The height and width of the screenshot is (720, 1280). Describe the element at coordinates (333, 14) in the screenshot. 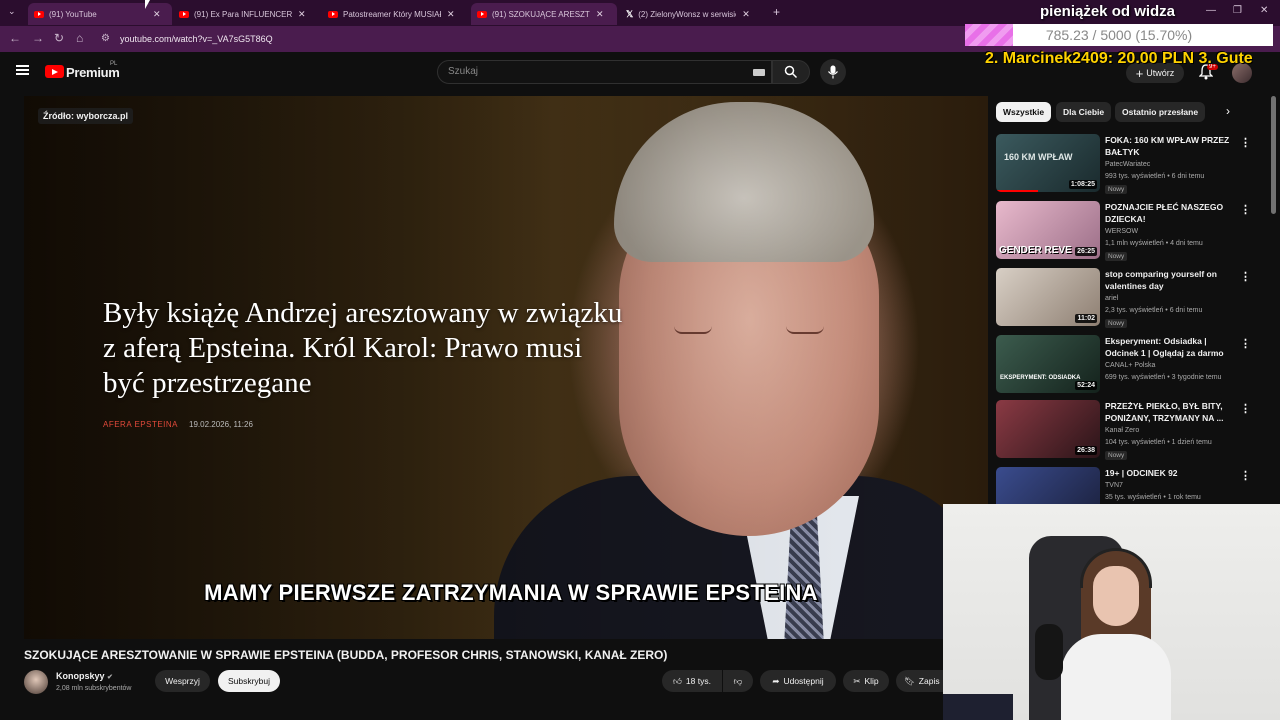

I see `youtube-icon` at that location.